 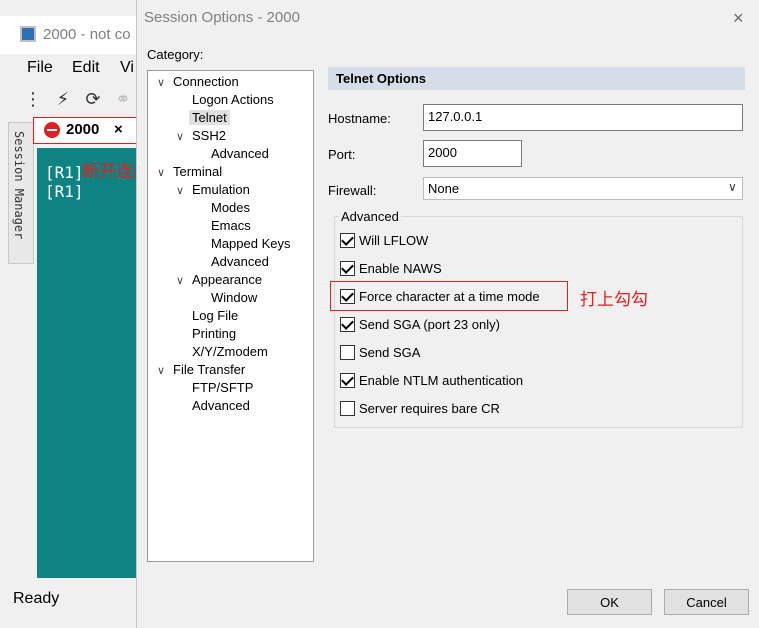 What do you see at coordinates (347, 352) in the screenshot?
I see `send-sga-checkbox` at bounding box center [347, 352].